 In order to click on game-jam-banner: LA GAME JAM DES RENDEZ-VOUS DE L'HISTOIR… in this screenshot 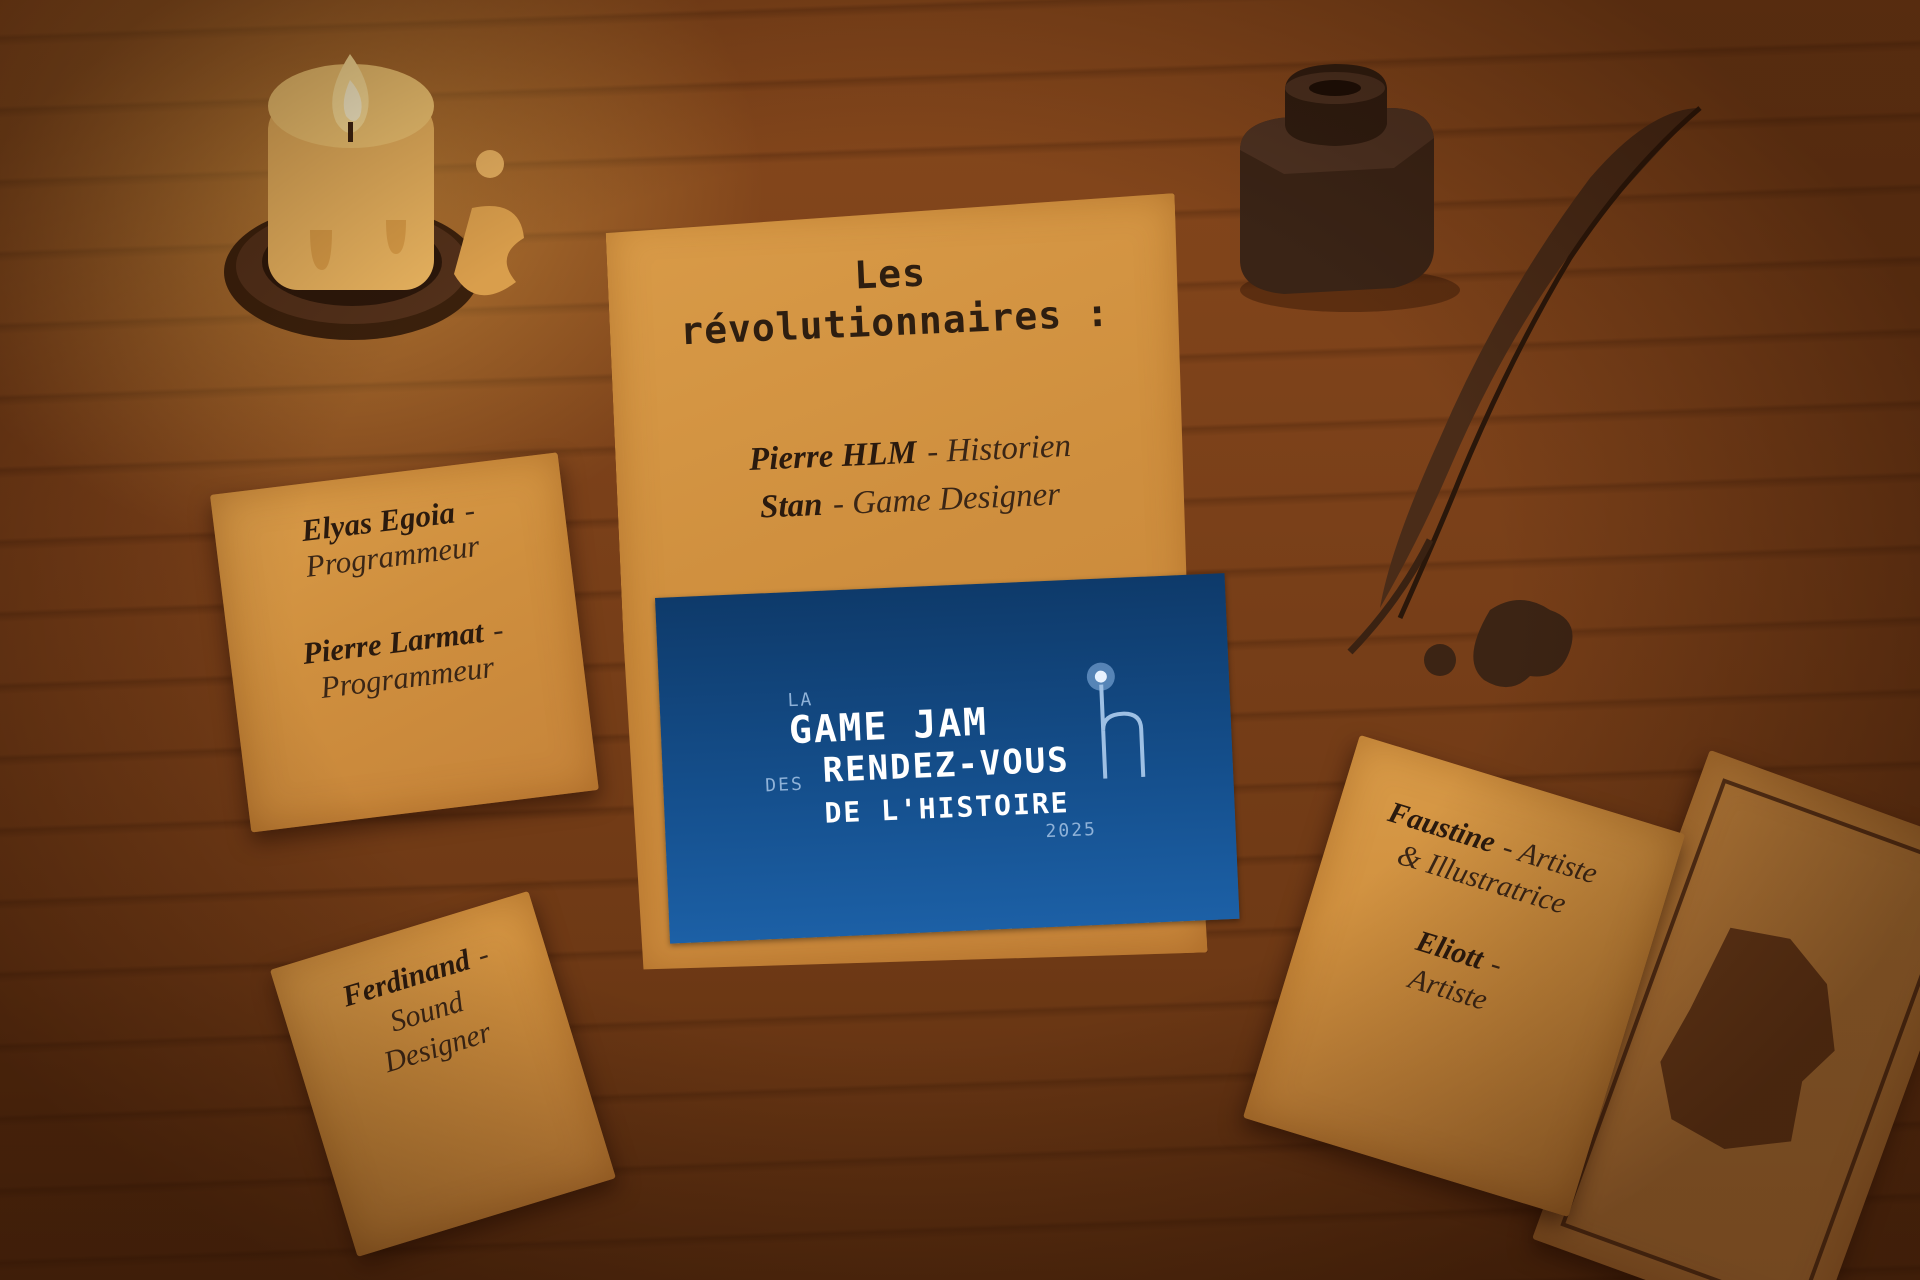, I will do `click(947, 758)`.